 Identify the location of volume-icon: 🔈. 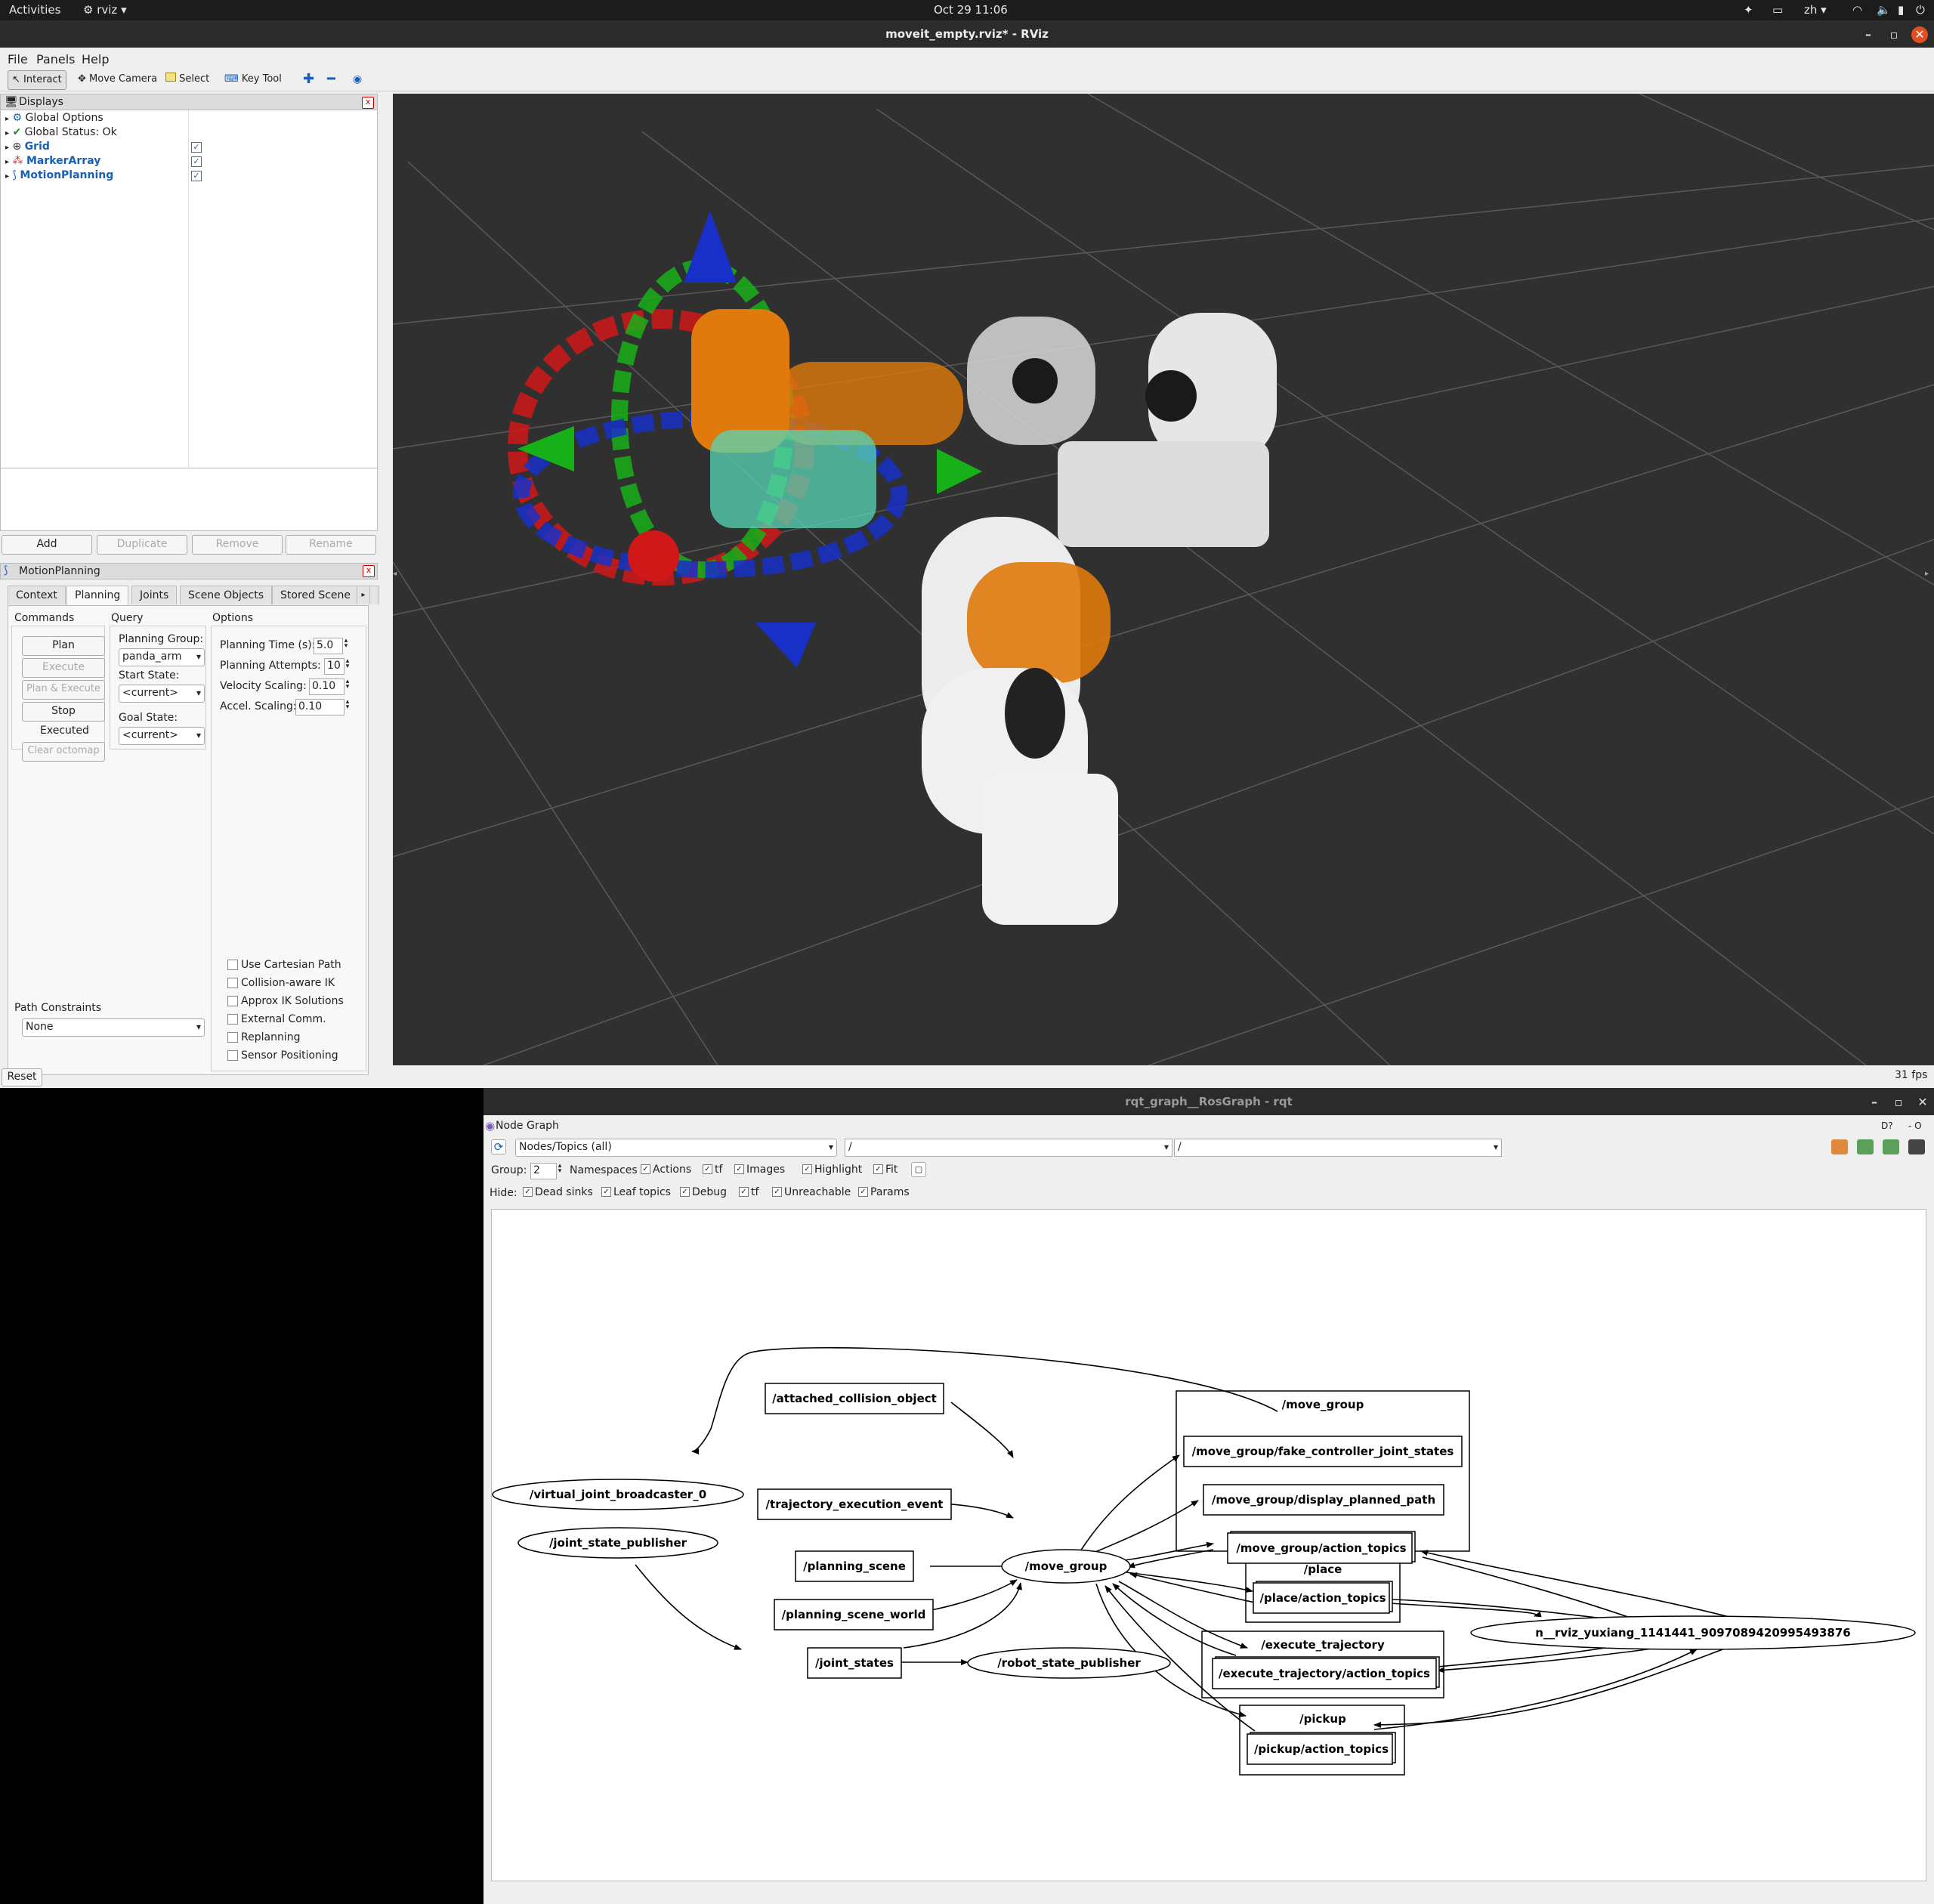
(1884, 10).